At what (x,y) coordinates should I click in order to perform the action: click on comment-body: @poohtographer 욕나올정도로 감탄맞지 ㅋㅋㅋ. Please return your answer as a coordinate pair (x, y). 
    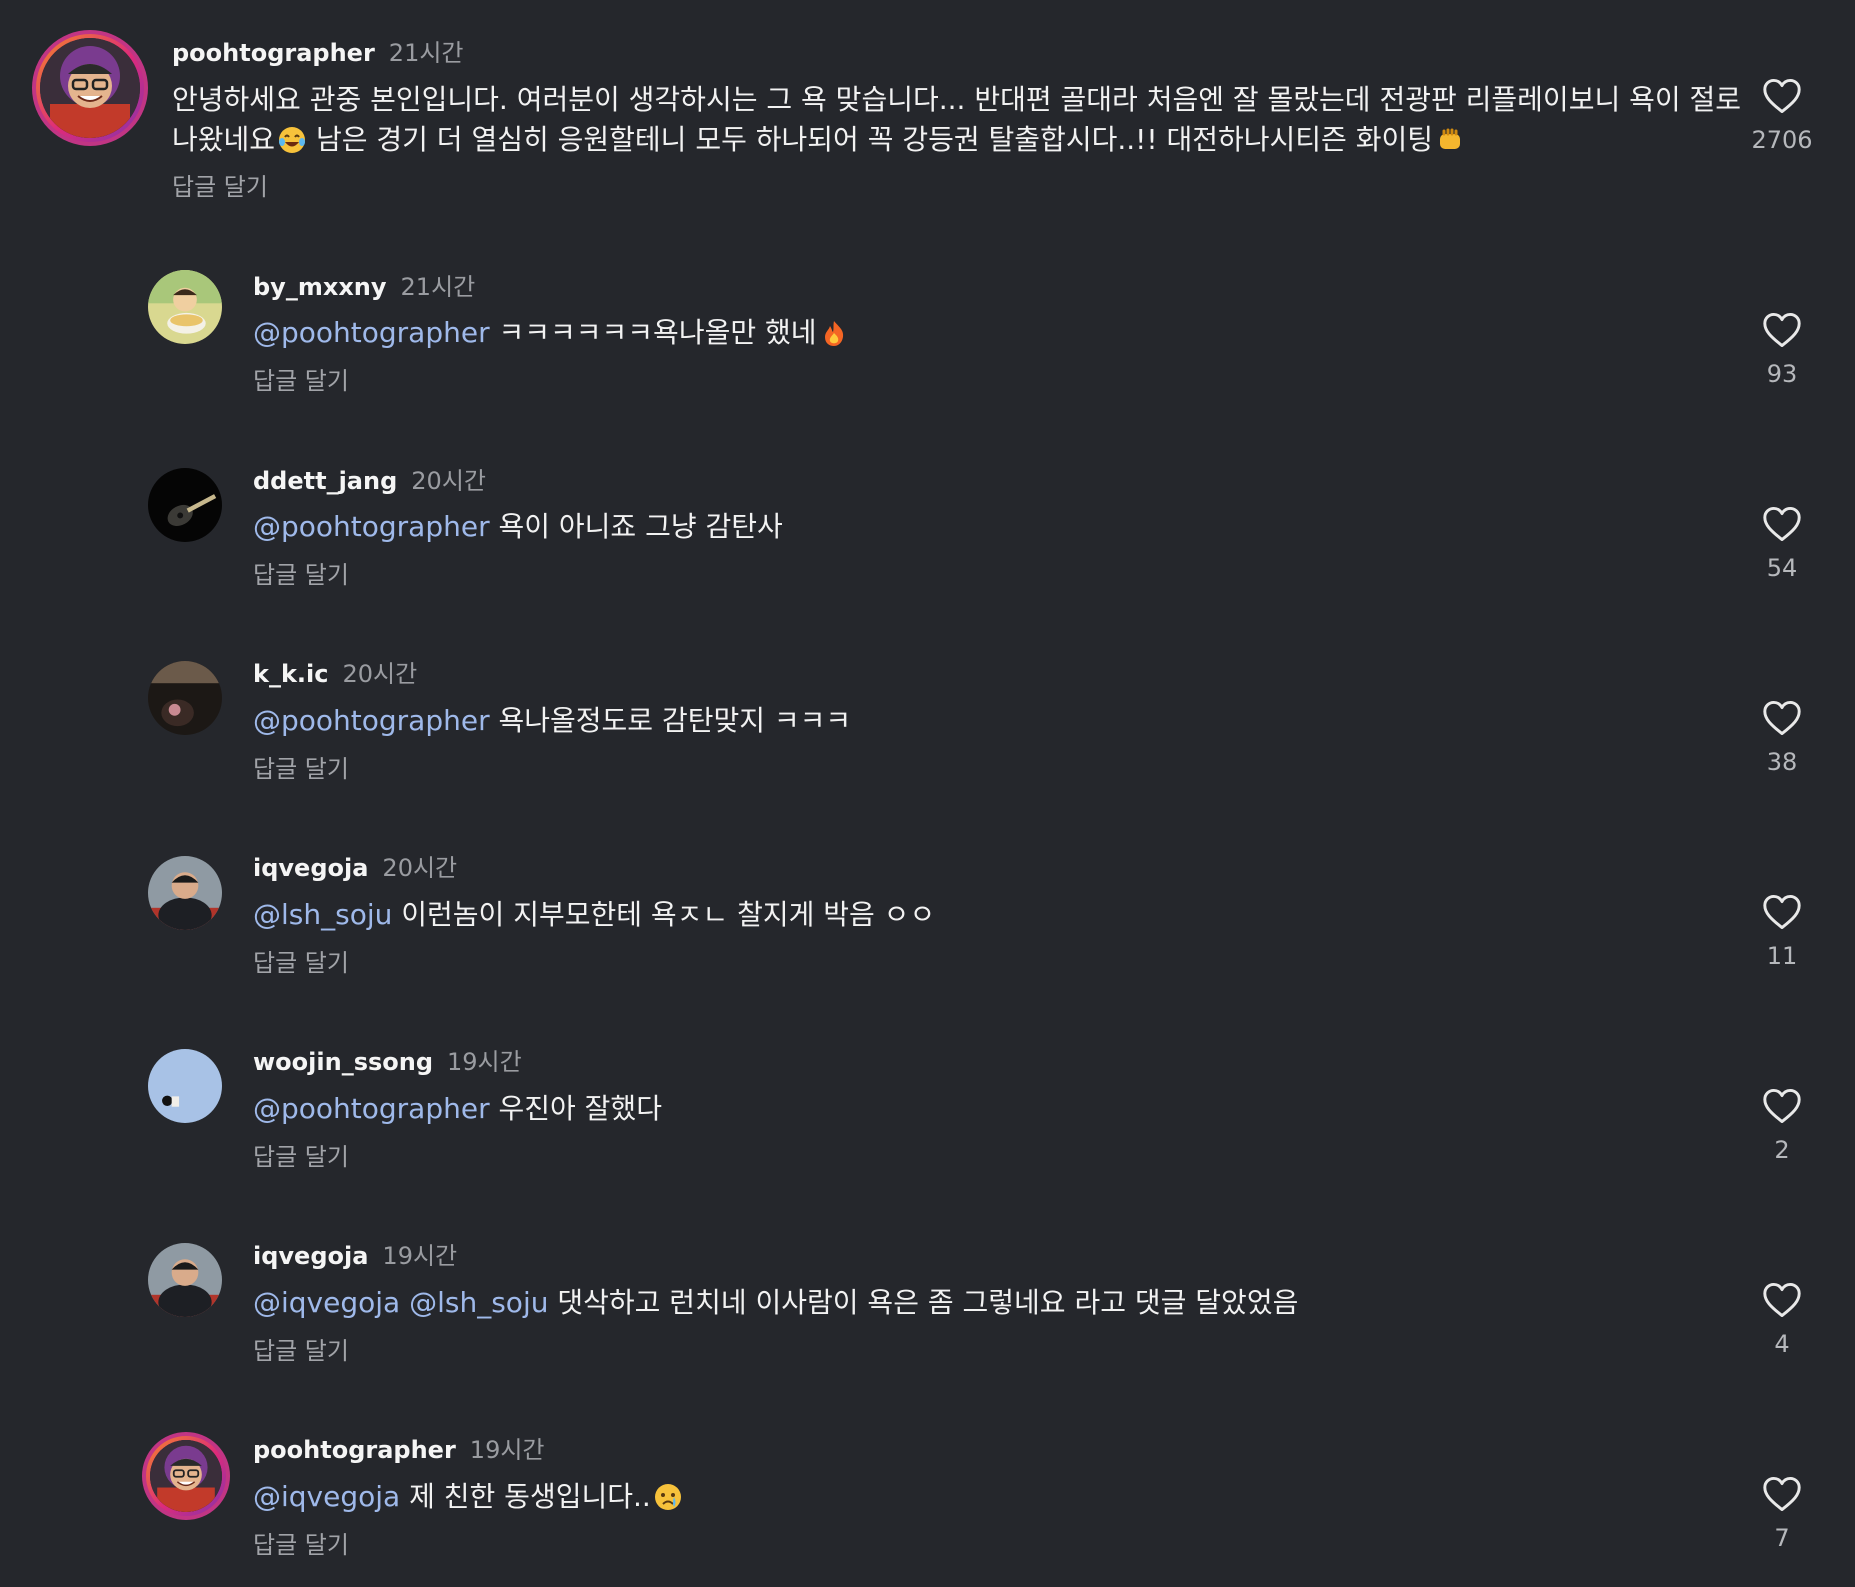
    Looking at the image, I should click on (552, 721).